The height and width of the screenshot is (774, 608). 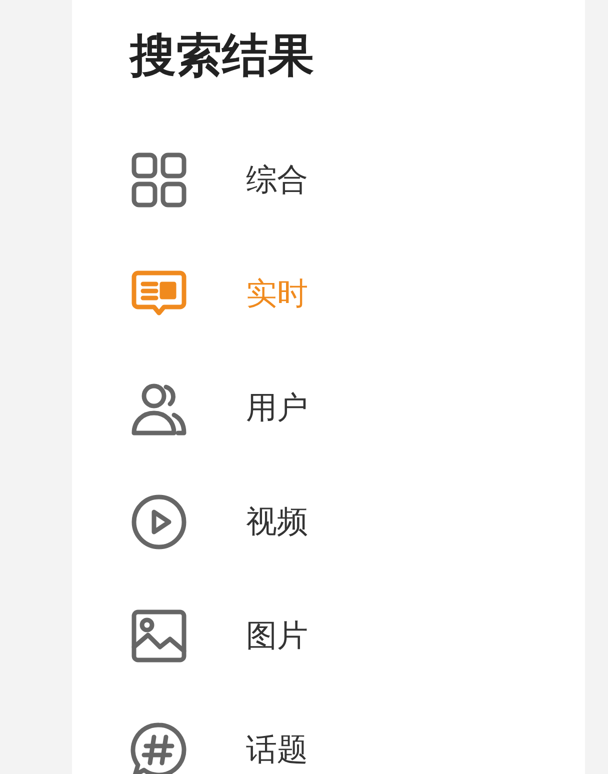 I want to click on hashtag-icon, so click(x=159, y=747).